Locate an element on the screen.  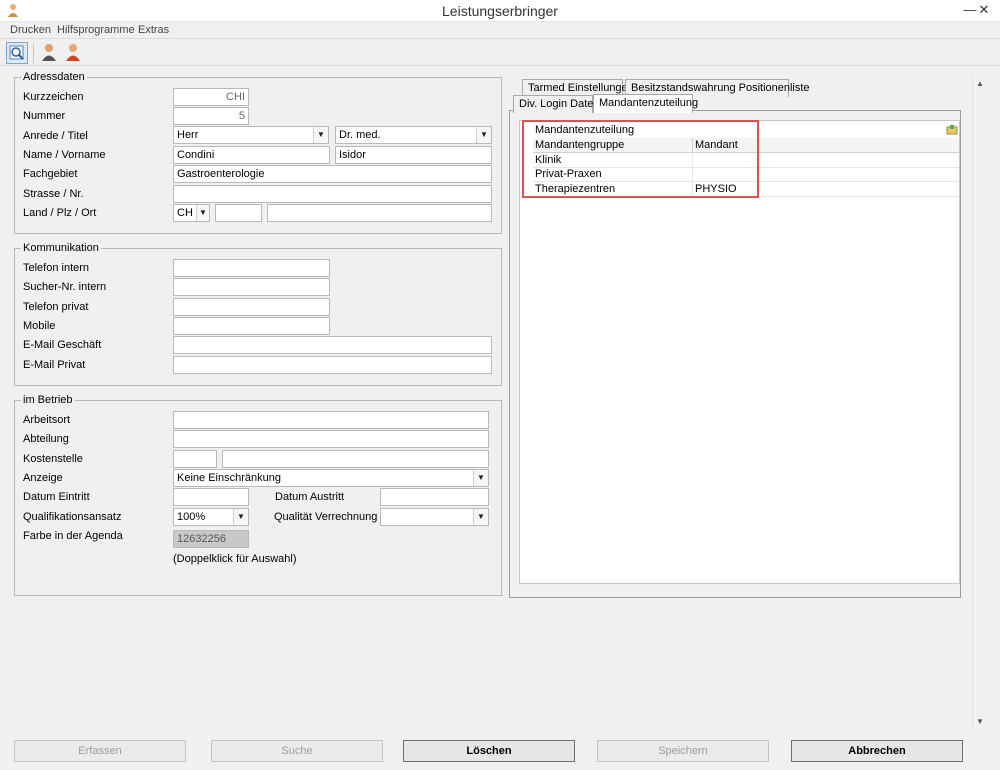
qualitaet-select: ▼ is located at coordinates (434, 517).